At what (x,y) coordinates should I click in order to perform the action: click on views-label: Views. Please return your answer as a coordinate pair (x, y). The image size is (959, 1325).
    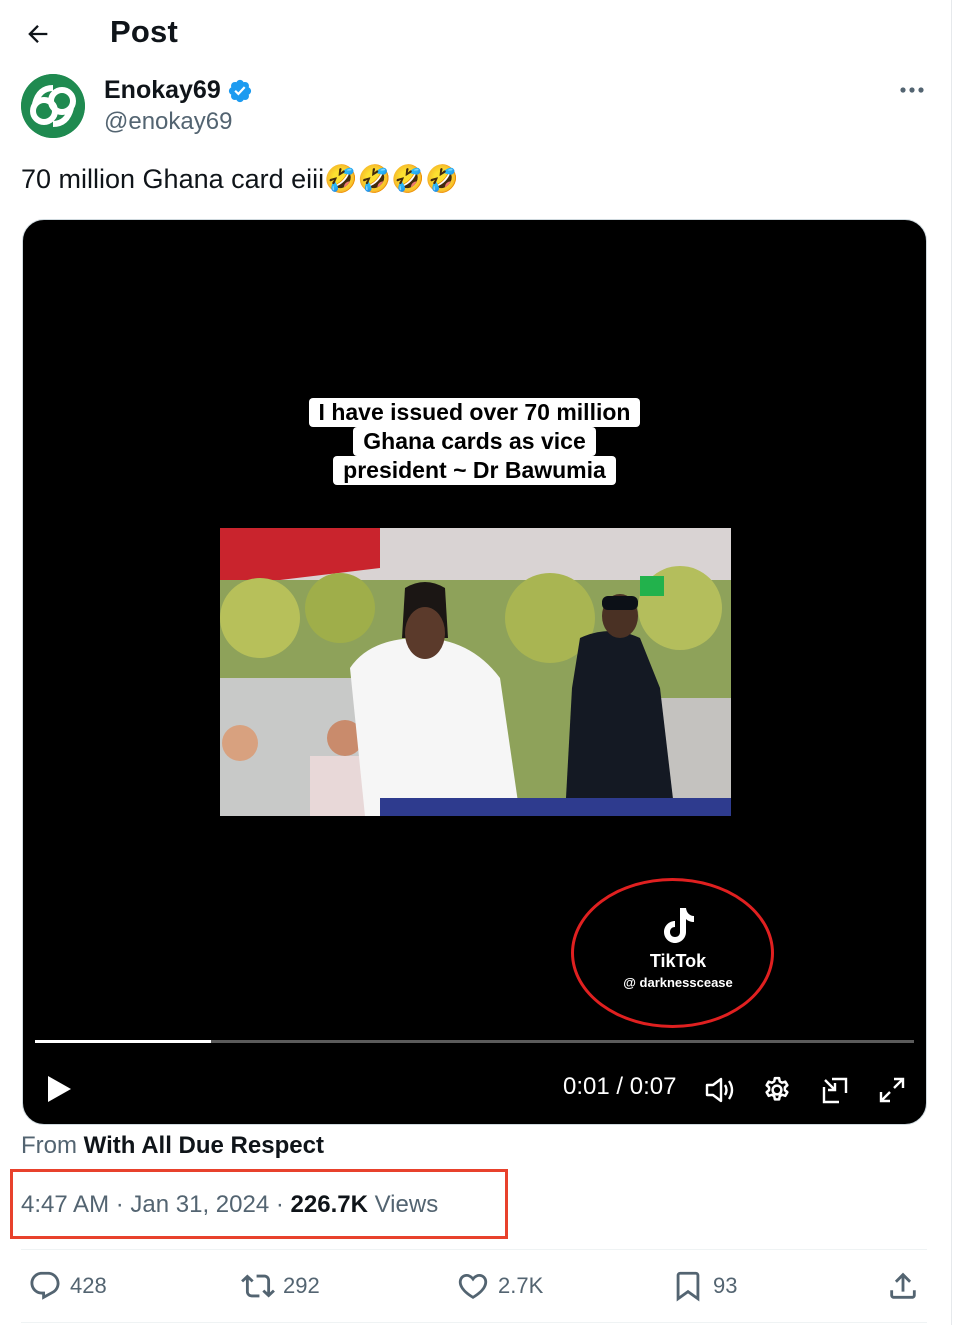
    Looking at the image, I should click on (406, 1204).